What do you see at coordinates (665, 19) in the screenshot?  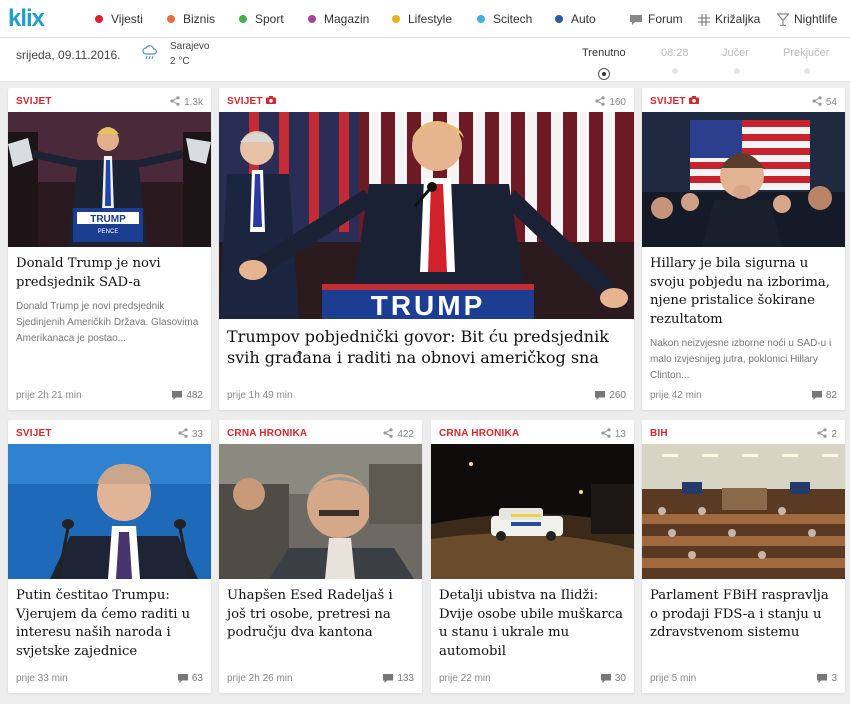 I see `nav-forum-label: Forum` at bounding box center [665, 19].